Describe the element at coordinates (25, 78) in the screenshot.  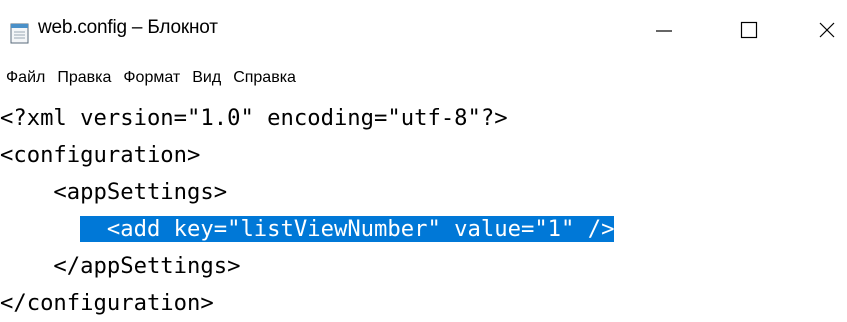
I see `menu-file: Файл` at that location.